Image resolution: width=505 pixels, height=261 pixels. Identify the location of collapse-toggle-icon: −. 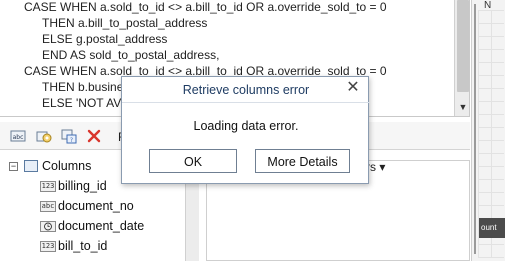
(13, 166).